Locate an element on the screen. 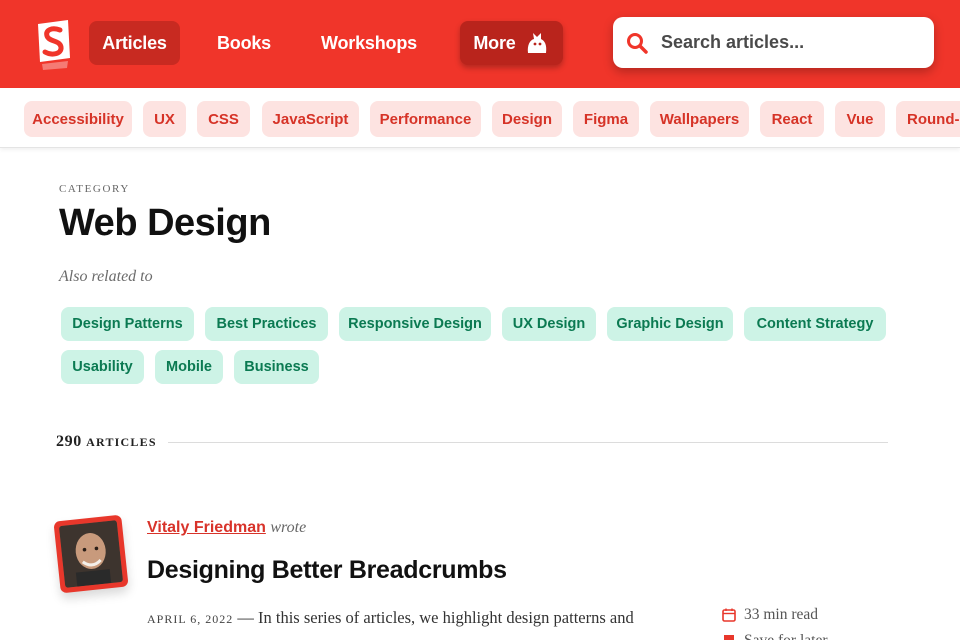  related-tag-best-practices: Best Practices is located at coordinates (266, 324).